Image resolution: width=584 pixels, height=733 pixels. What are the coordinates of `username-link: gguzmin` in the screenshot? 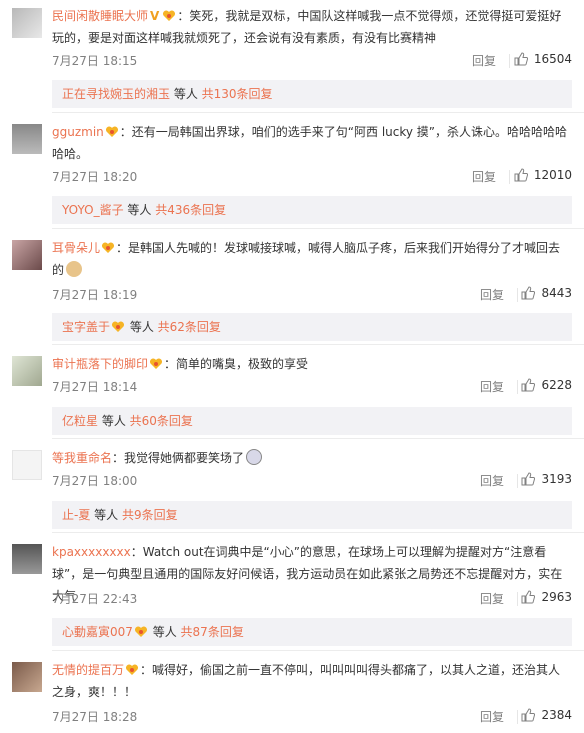 It's located at (78, 132).